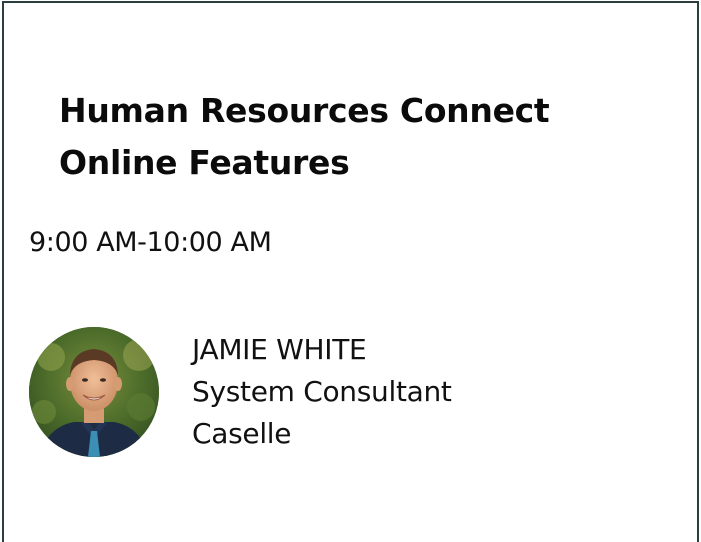 Image resolution: width=701 pixels, height=542 pixels. What do you see at coordinates (304, 110) in the screenshot?
I see `session-title-line1: Human Resources Connect` at bounding box center [304, 110].